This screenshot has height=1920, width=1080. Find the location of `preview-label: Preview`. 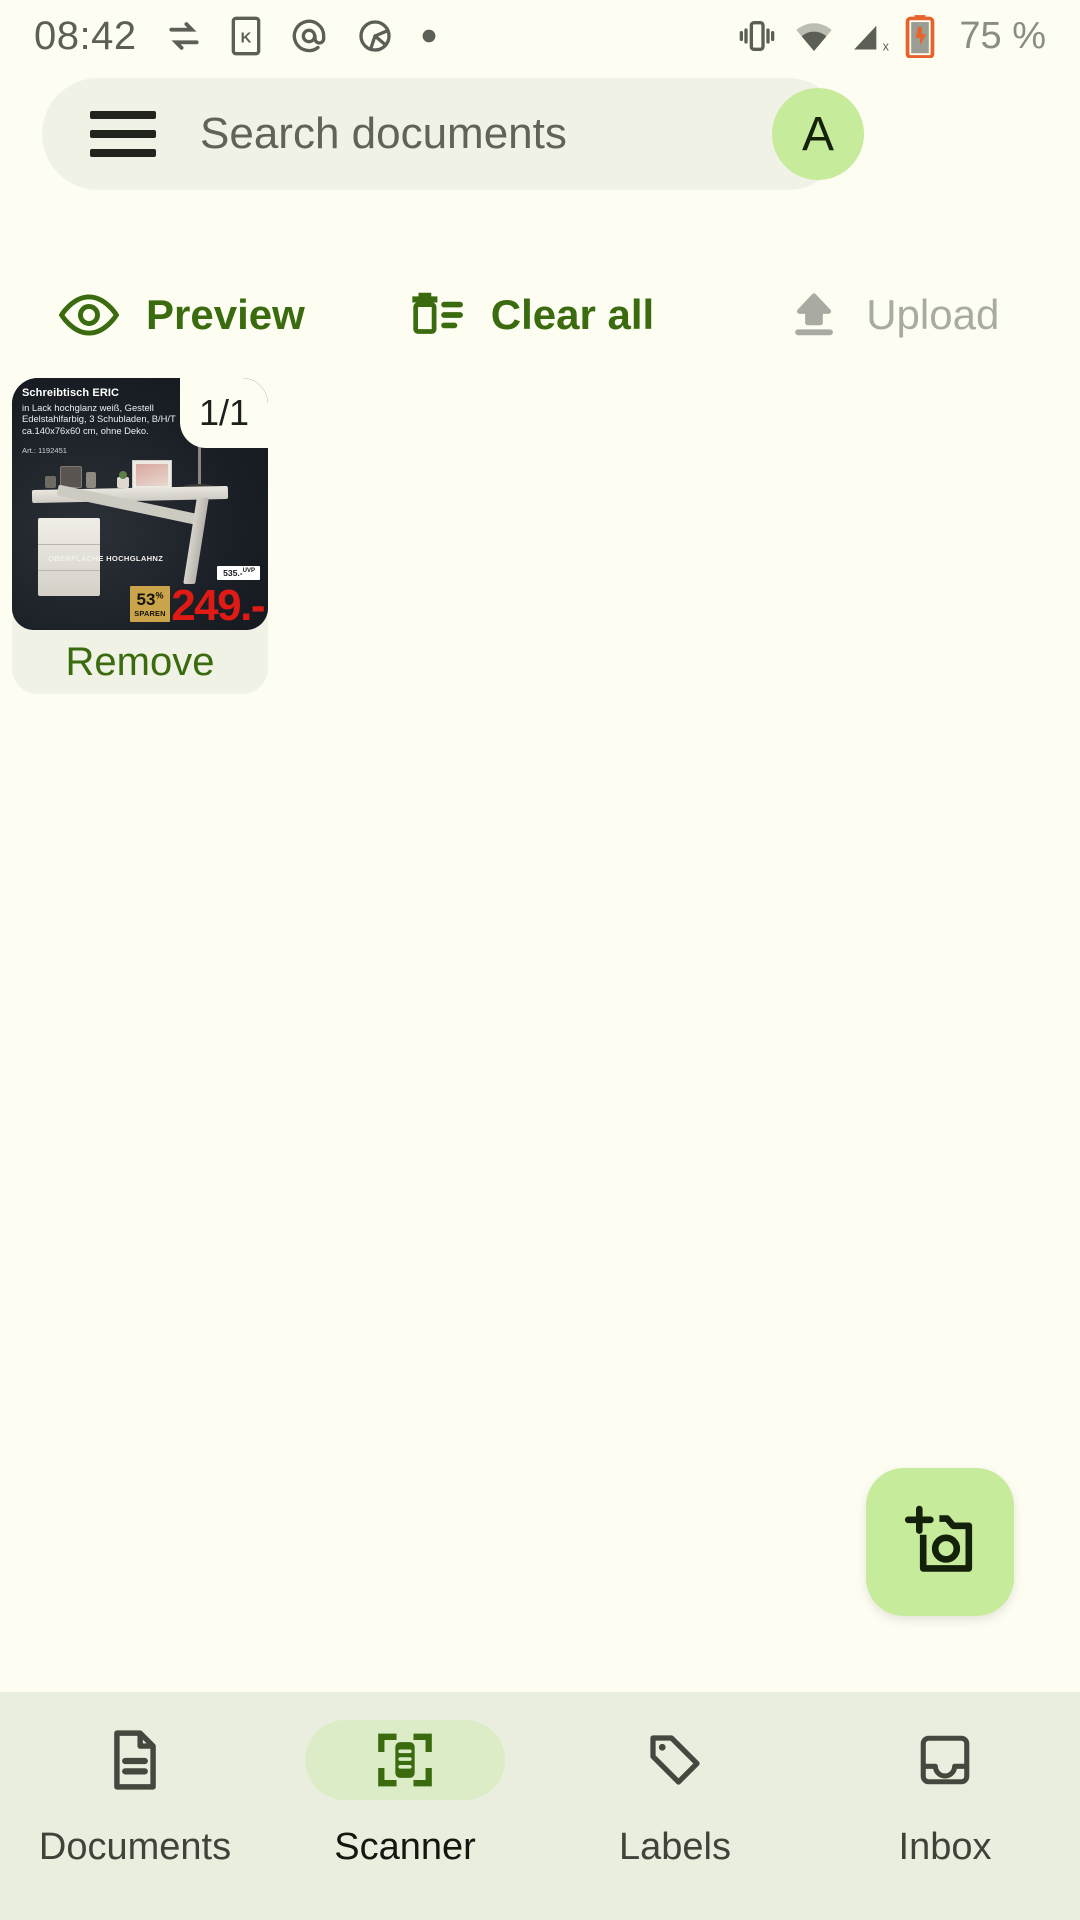

preview-label: Preview is located at coordinates (225, 314).